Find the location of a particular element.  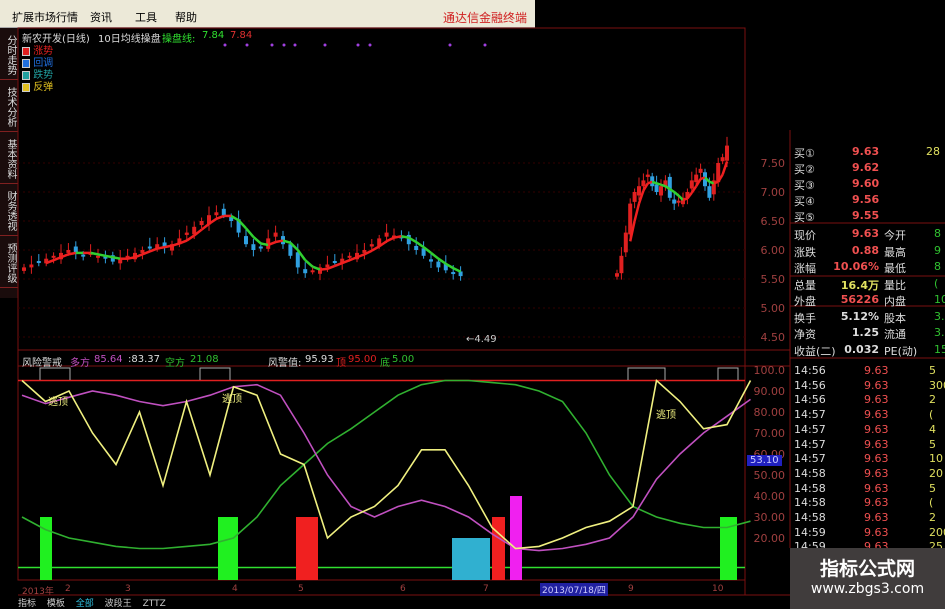

price-tick-label: 5.50 is located at coordinates (773, 279).